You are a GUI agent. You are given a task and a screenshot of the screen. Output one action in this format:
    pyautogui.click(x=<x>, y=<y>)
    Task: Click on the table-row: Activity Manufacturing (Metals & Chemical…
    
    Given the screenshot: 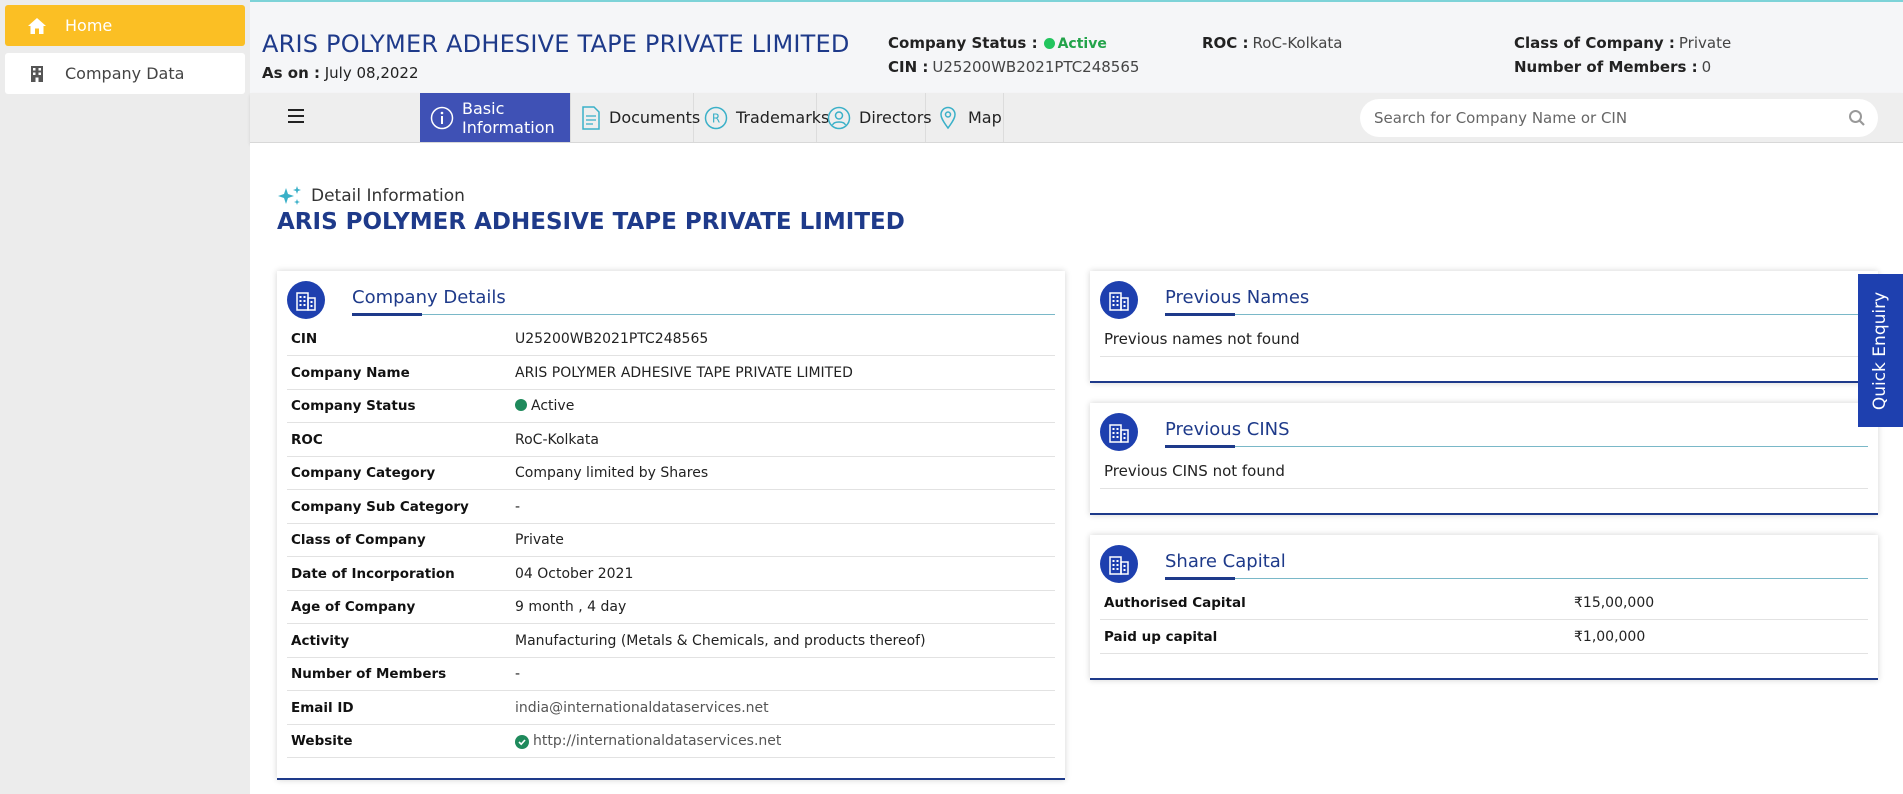 What is the action you would take?
    pyautogui.click(x=671, y=641)
    